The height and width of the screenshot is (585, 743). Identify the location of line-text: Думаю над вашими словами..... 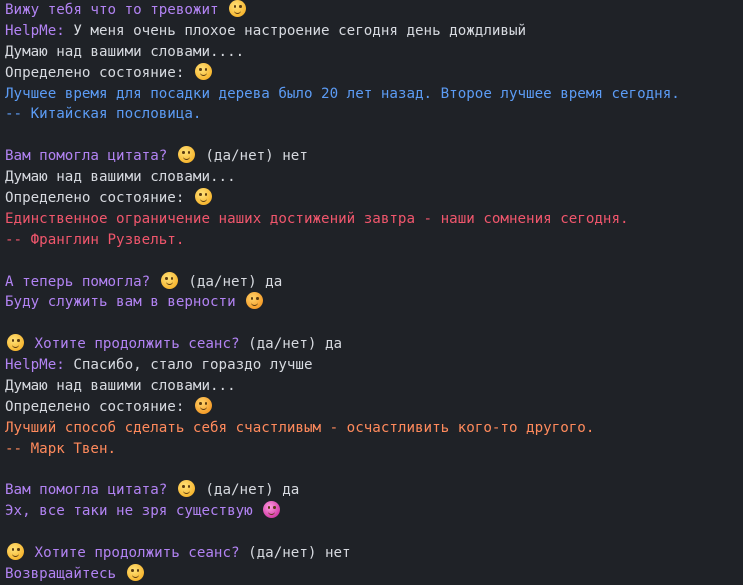
(125, 51).